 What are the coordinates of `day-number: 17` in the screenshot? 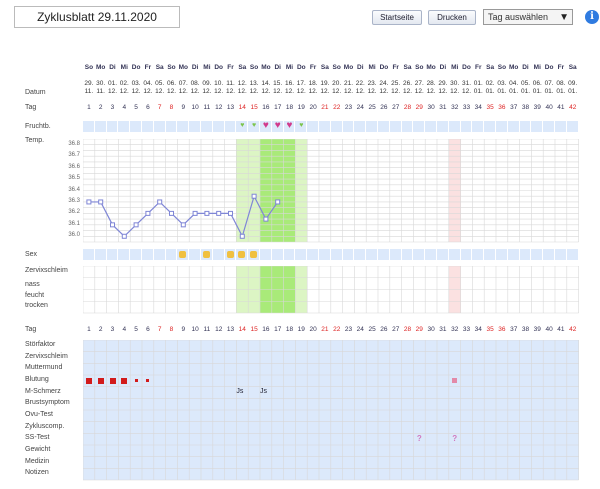 It's located at (278, 107).